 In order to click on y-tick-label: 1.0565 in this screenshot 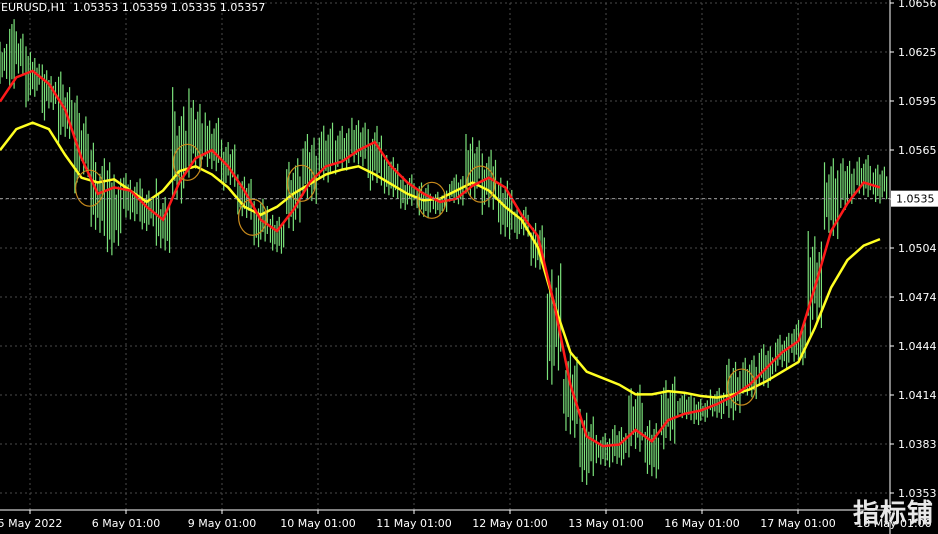, I will do `click(917, 150)`.